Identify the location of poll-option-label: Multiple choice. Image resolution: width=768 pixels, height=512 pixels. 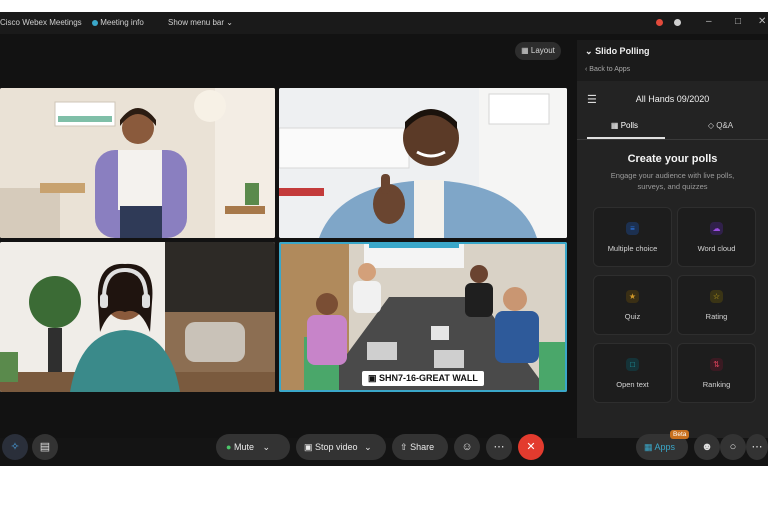
(632, 248).